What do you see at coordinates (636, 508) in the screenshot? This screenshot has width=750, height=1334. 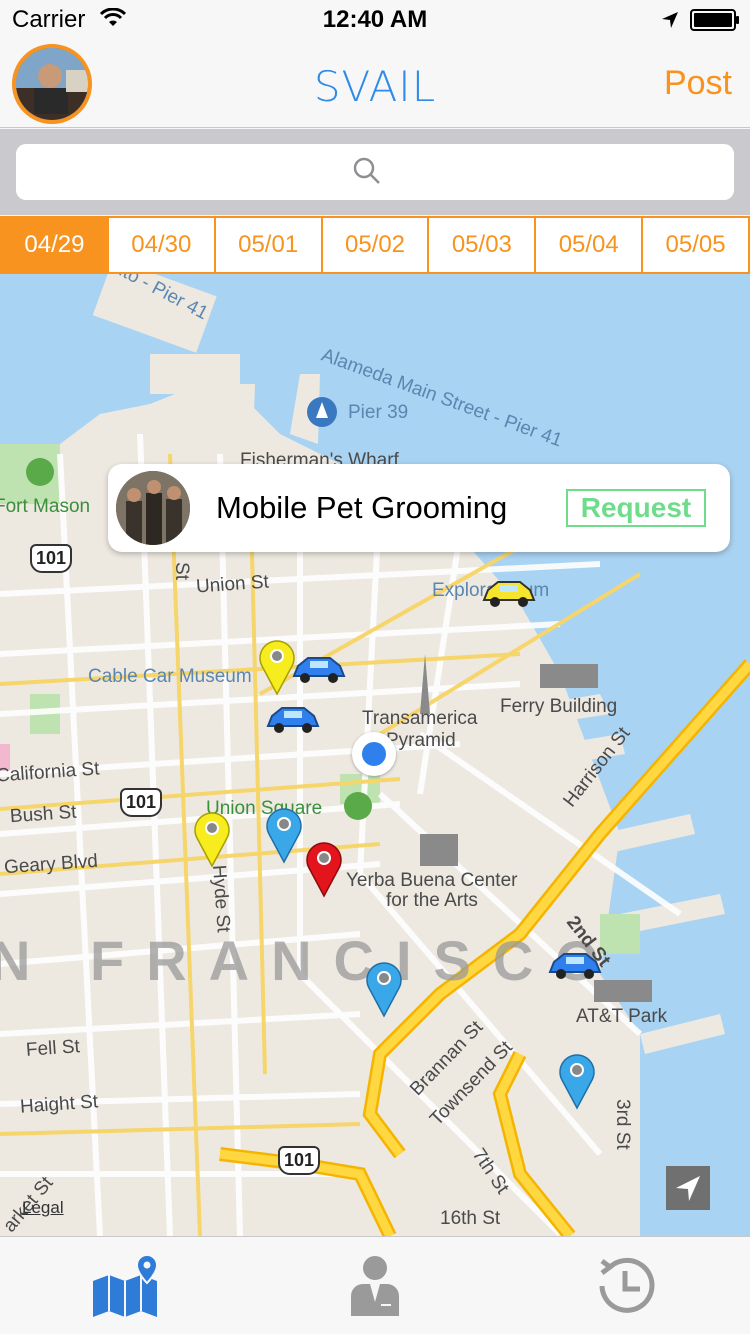 I see `request-button: Request` at bounding box center [636, 508].